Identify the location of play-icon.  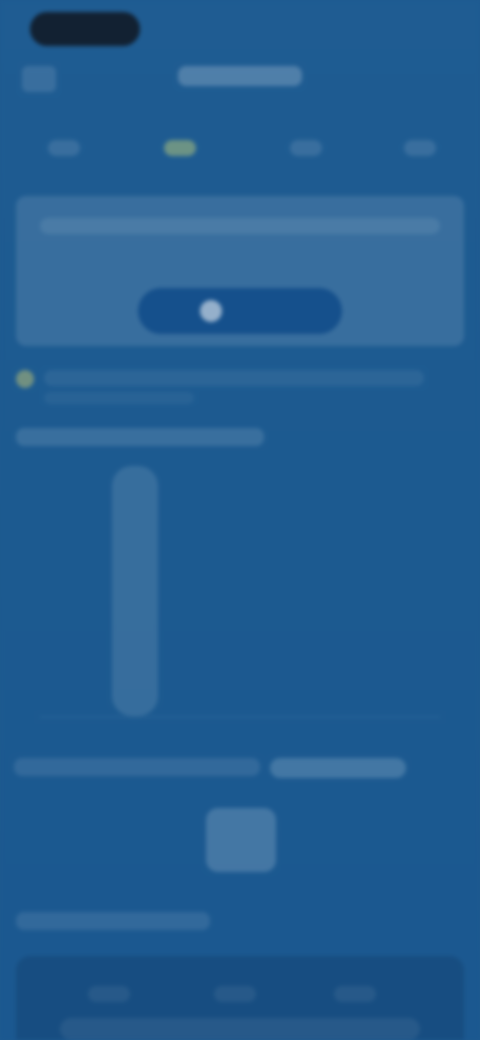
(211, 311).